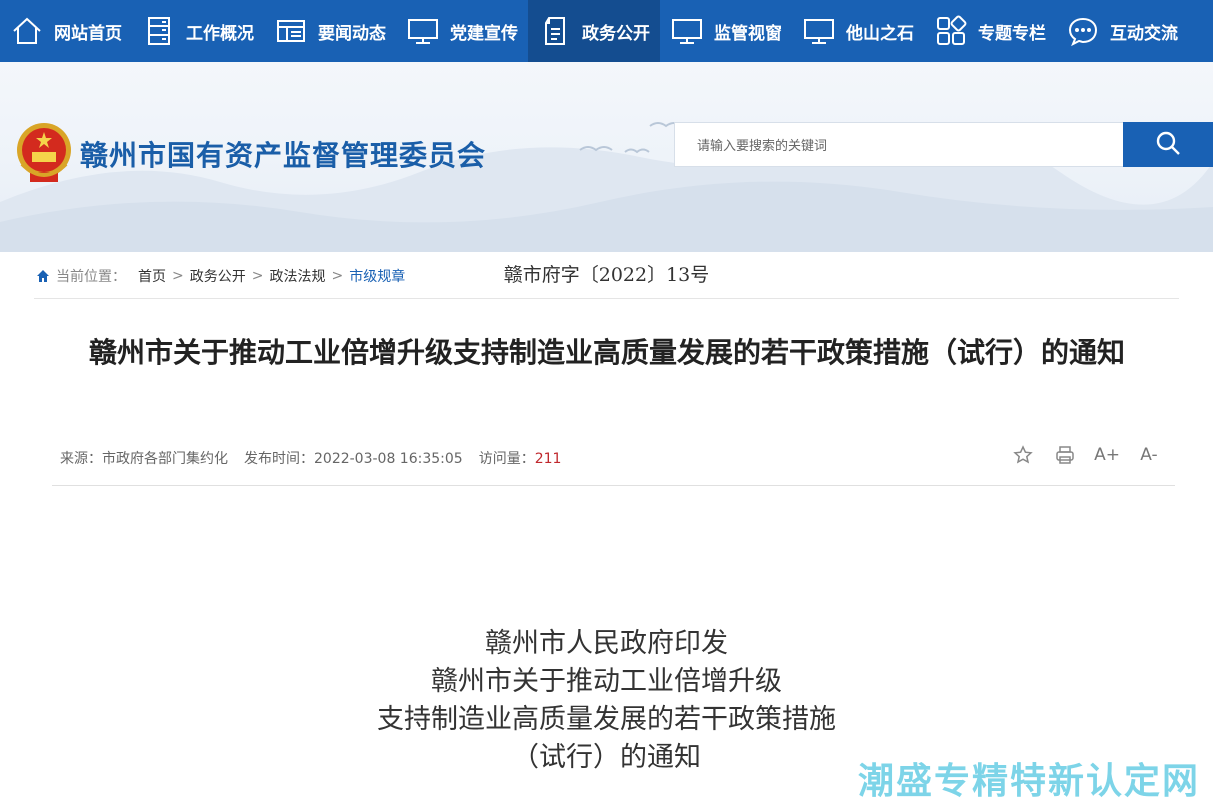  I want to click on site-title: 赣州市国有资产监督管理委员会, so click(283, 155).